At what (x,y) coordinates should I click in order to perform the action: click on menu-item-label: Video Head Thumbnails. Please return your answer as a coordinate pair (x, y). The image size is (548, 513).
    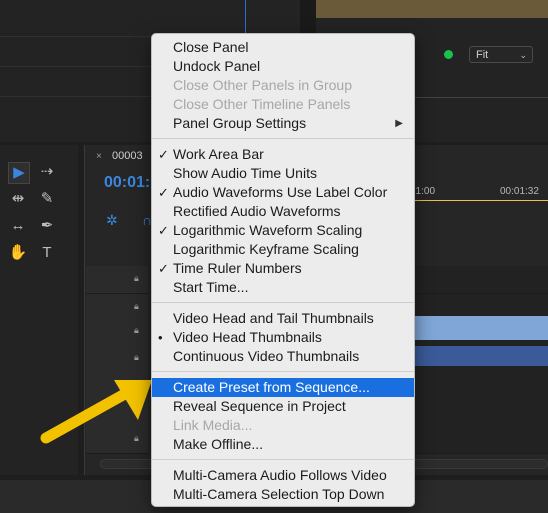
    Looking at the image, I should click on (247, 337).